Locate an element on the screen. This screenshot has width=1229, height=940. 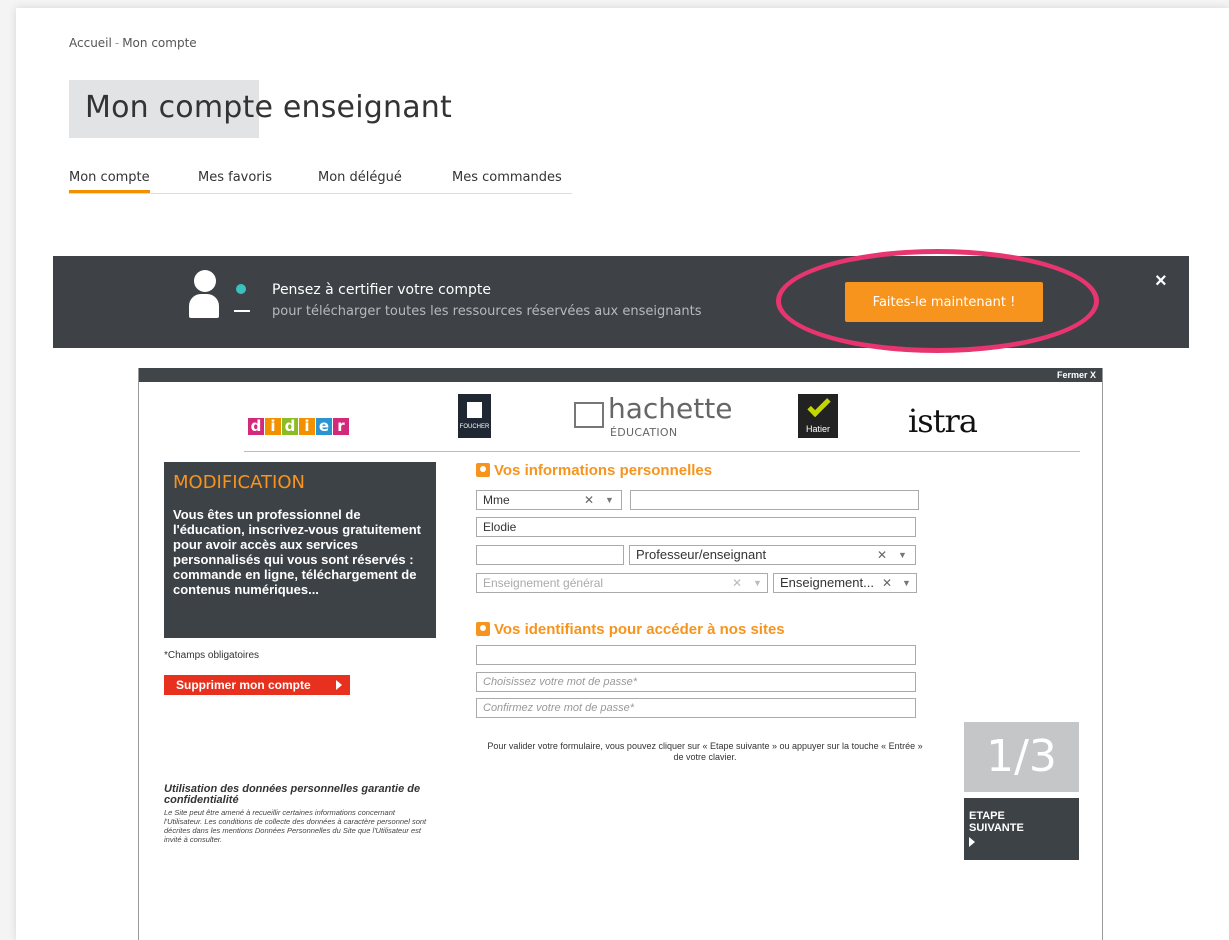
hatier-label: Hatier is located at coordinates (817, 429).